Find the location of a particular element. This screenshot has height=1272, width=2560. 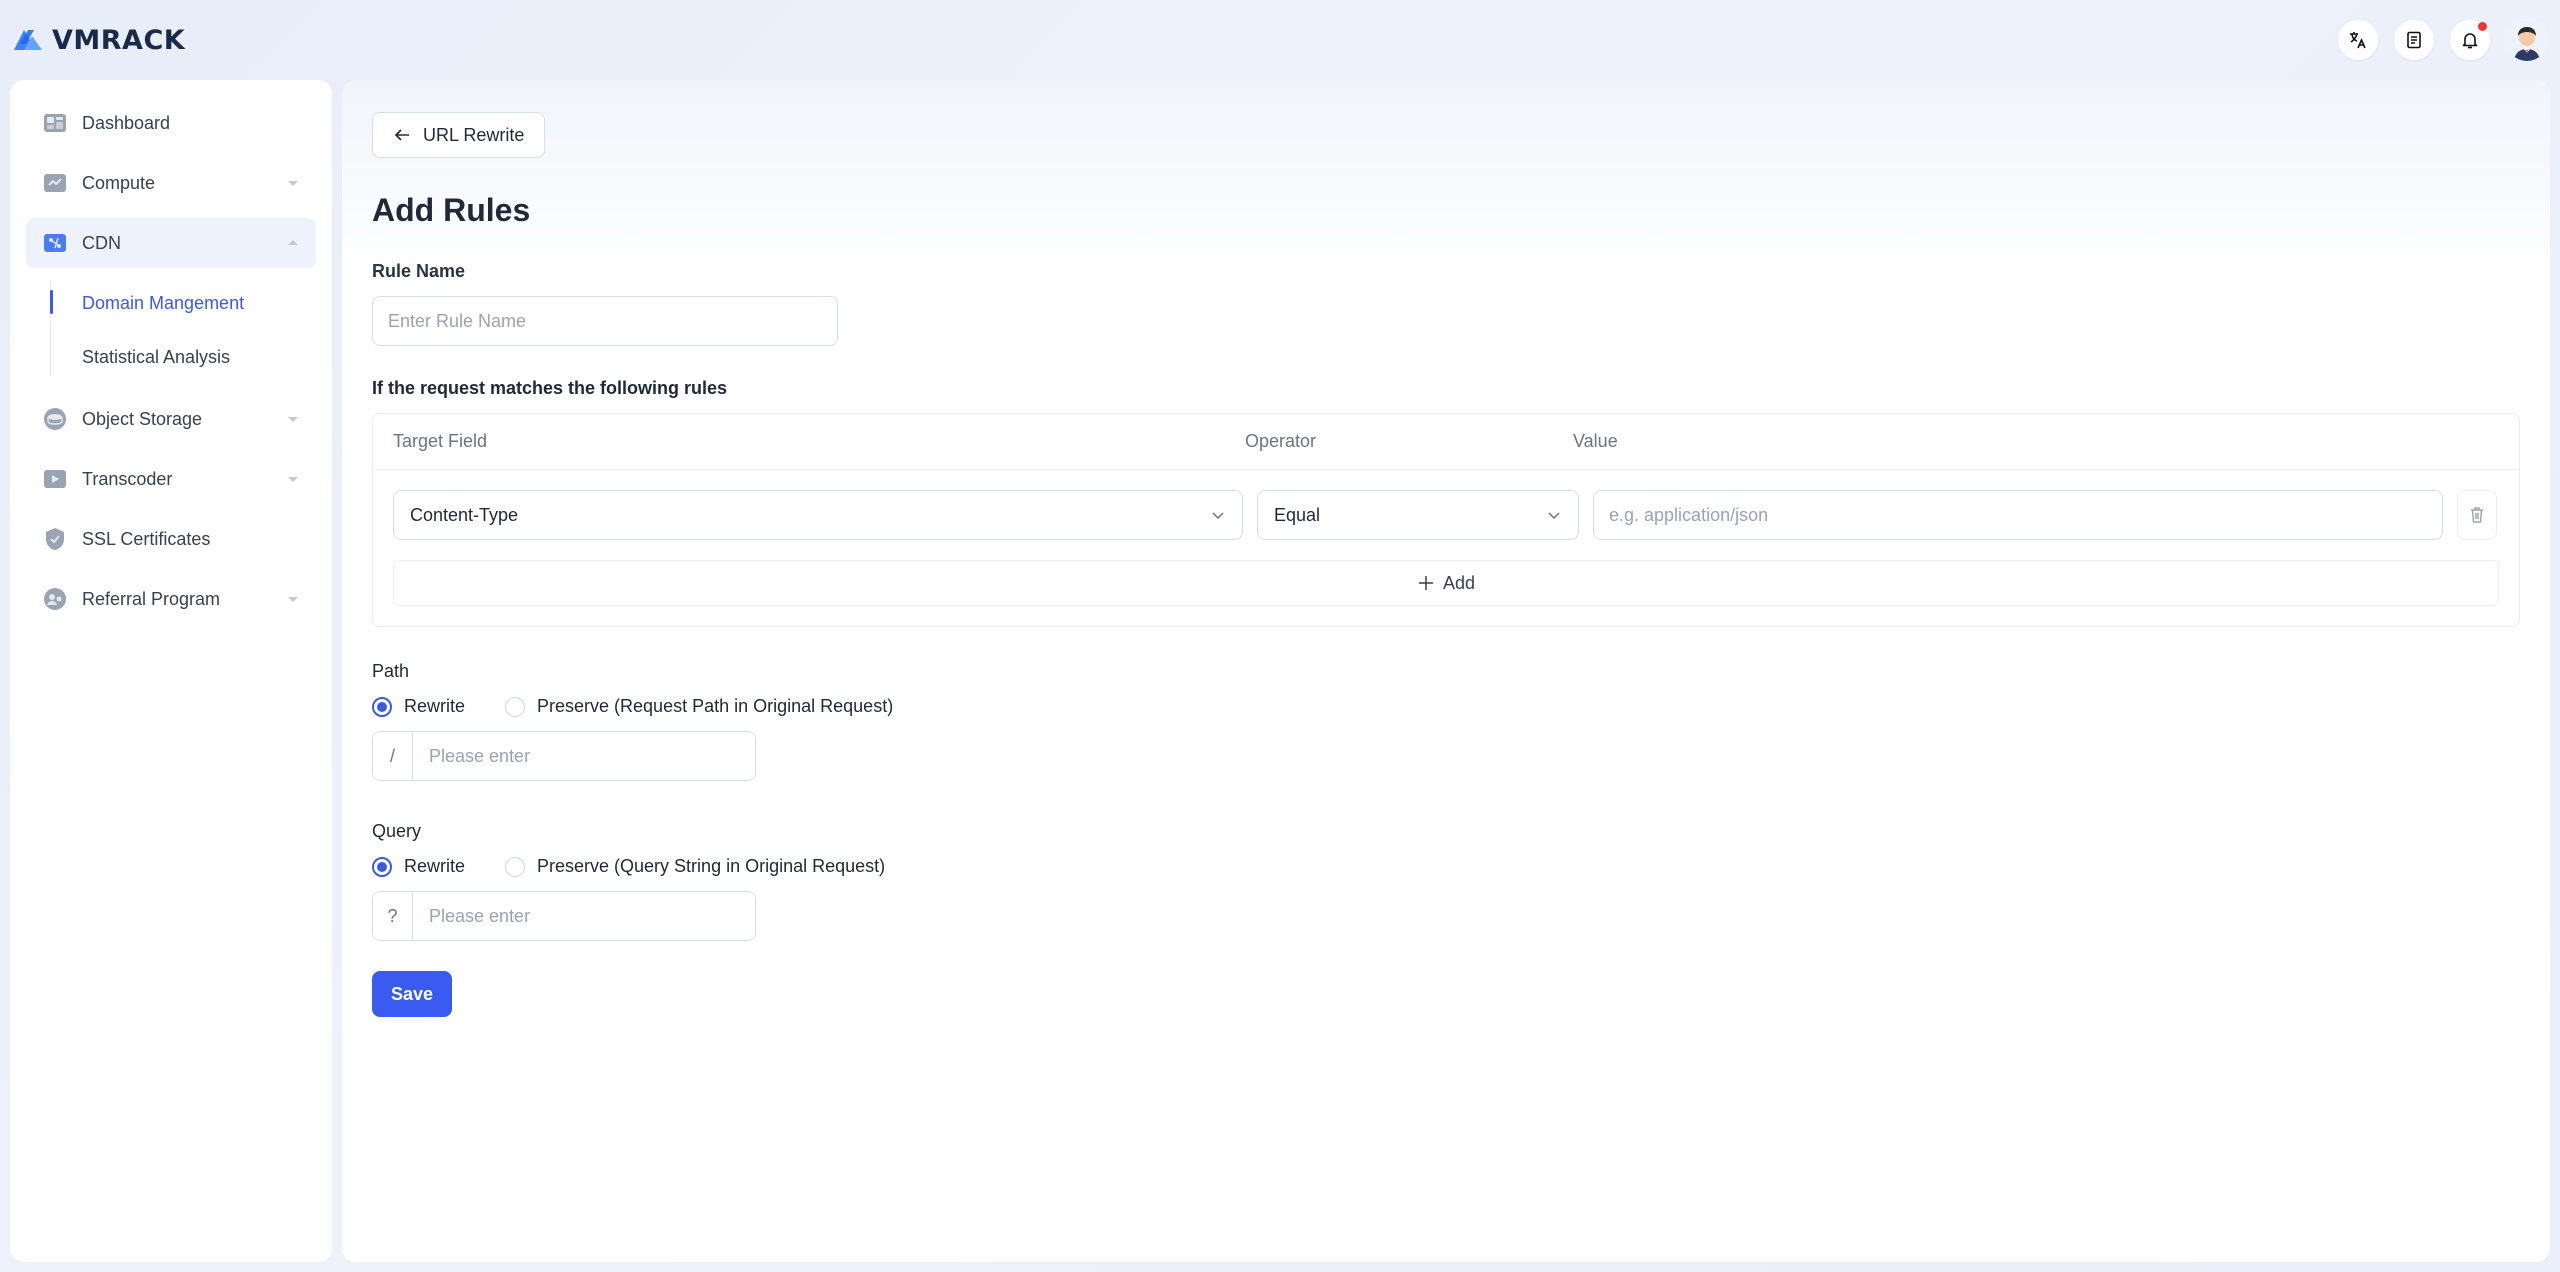

value-input is located at coordinates (2018, 515).